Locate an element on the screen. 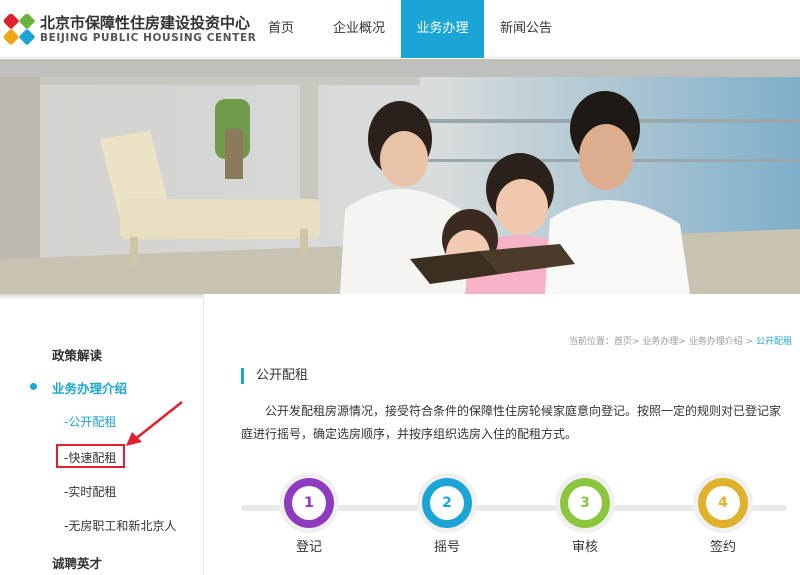  step-label: 签约 is located at coordinates (722, 547).